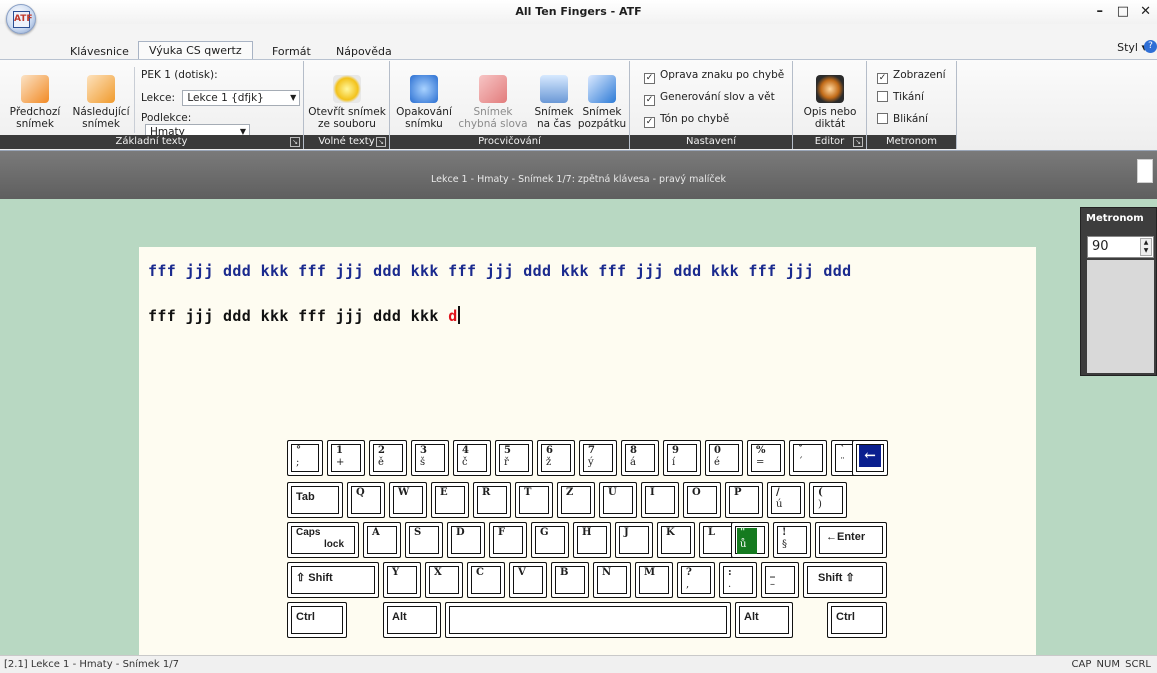  What do you see at coordinates (91, 664) in the screenshot?
I see `status-text: [2.1] Lekce 1 - Hmaty - Snímek 1/7` at bounding box center [91, 664].